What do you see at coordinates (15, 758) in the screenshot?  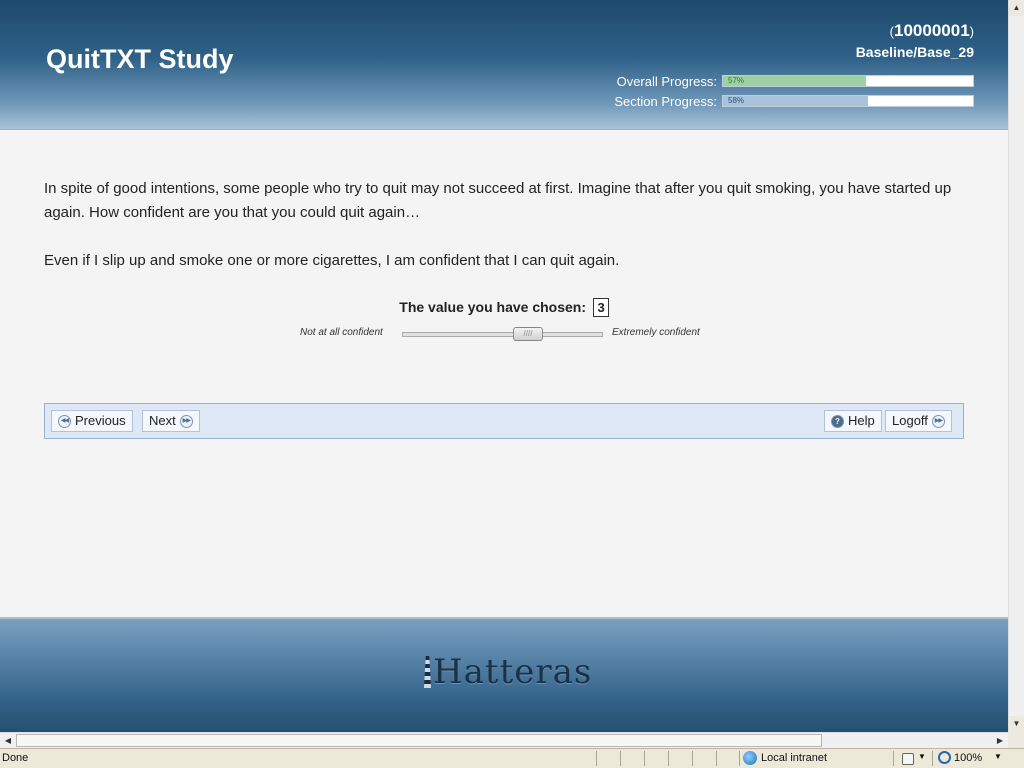 I see `status-text: Done` at bounding box center [15, 758].